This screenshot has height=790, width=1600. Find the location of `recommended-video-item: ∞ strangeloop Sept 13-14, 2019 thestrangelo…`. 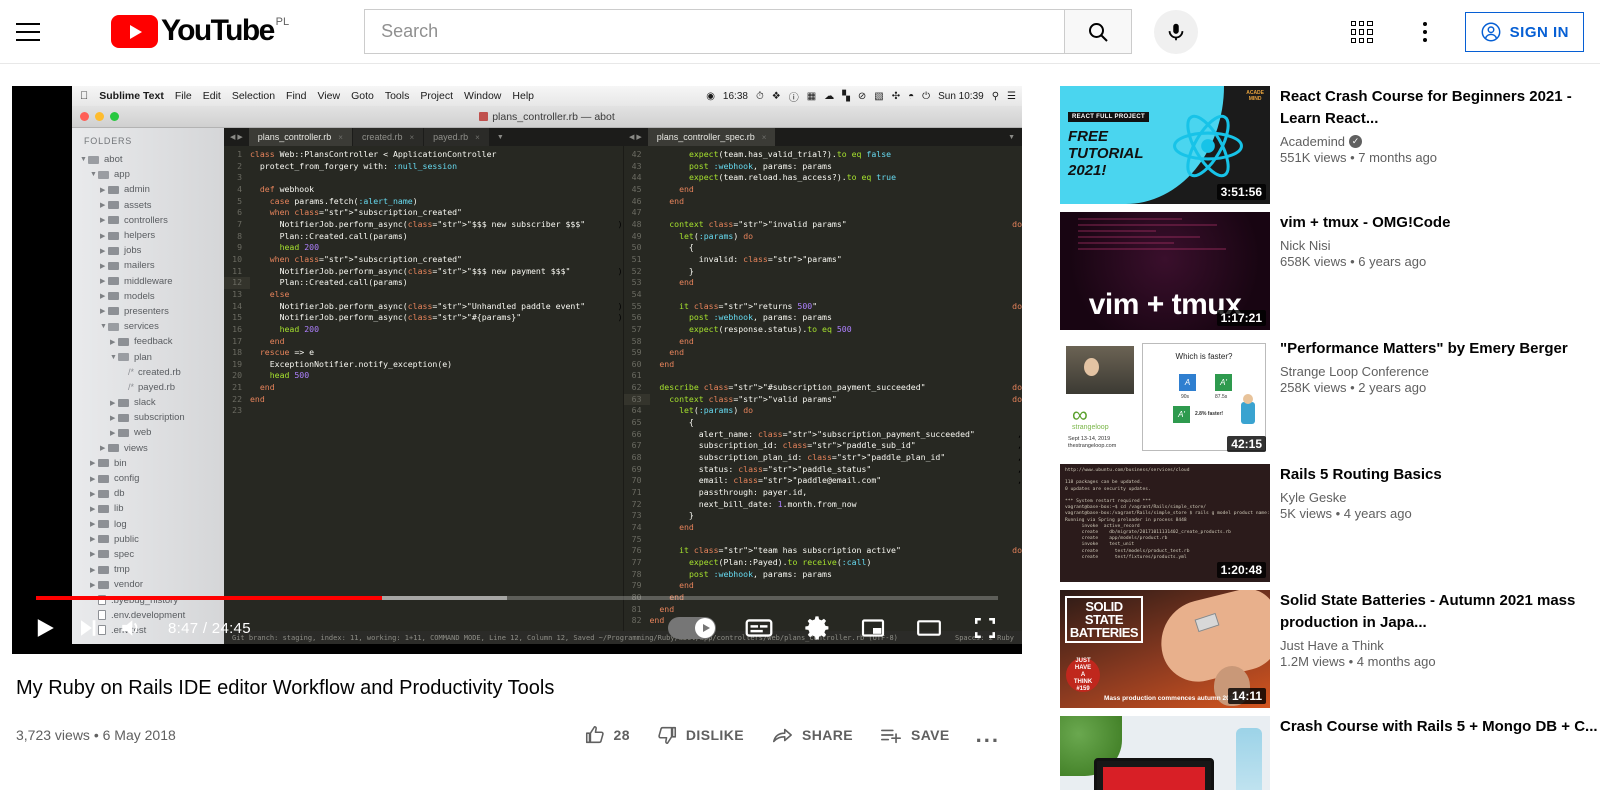

recommended-video-item: ∞ strangeloop Sept 13-14, 2019 thestrangelo… is located at coordinates (1330, 397).